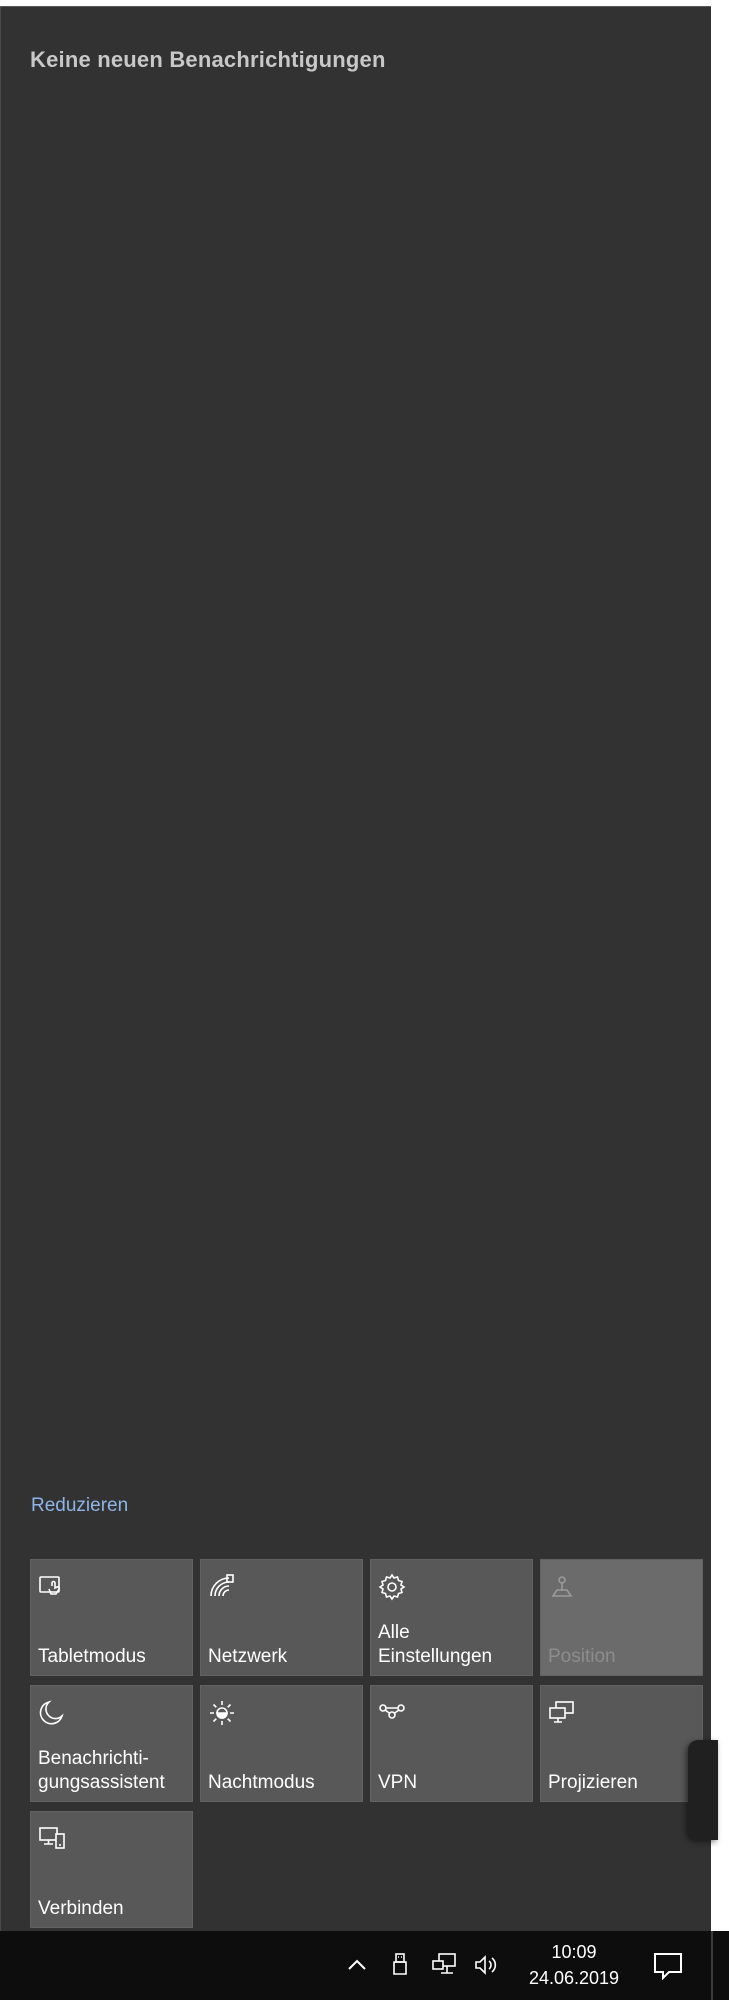 Image resolution: width=729 pixels, height=2000 pixels. I want to click on tile-location: Position, so click(621, 1617).